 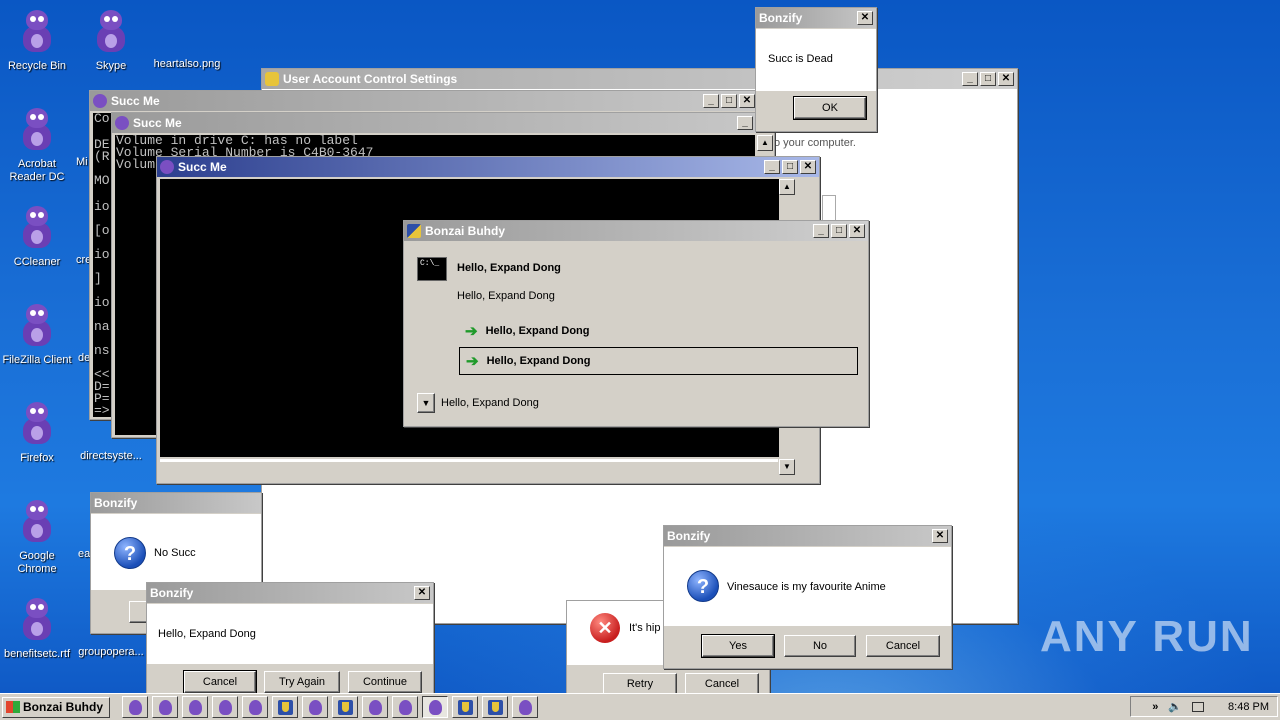 What do you see at coordinates (385, 682) in the screenshot?
I see `continue-button: Continue` at bounding box center [385, 682].